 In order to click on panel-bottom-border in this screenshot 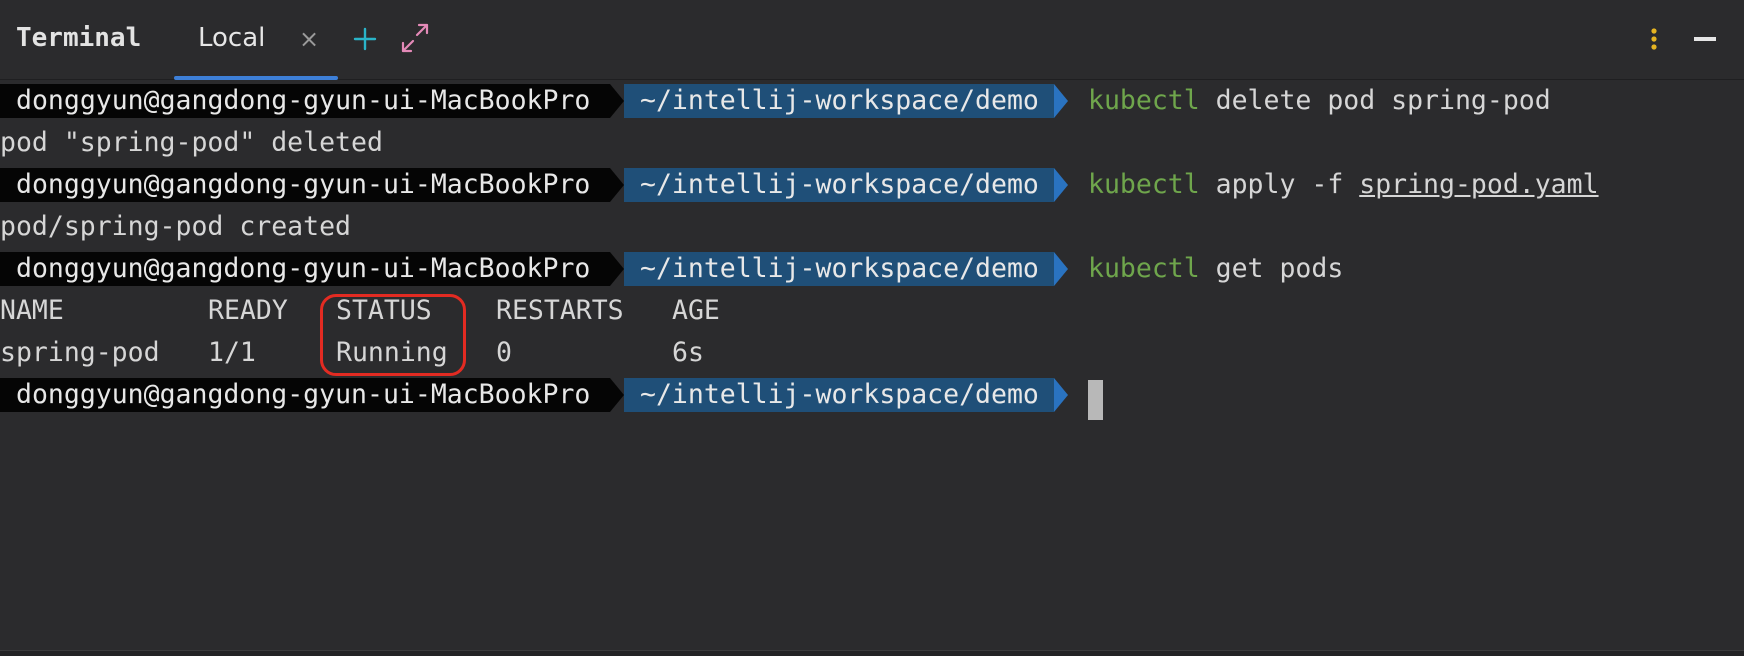, I will do `click(872, 653)`.